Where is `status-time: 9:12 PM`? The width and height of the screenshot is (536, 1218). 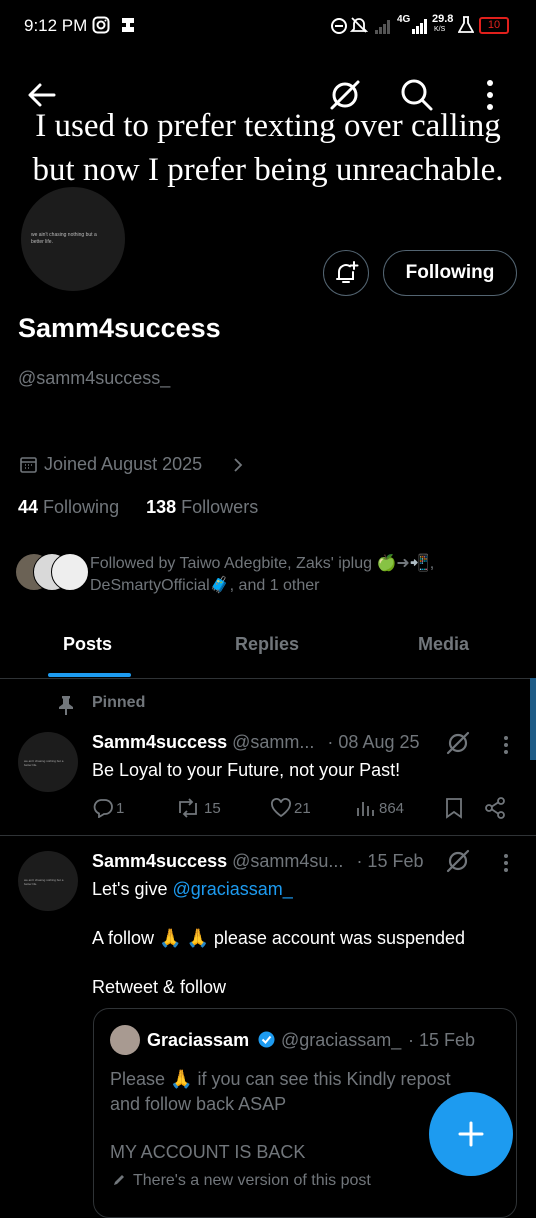
status-time: 9:12 PM is located at coordinates (56, 25).